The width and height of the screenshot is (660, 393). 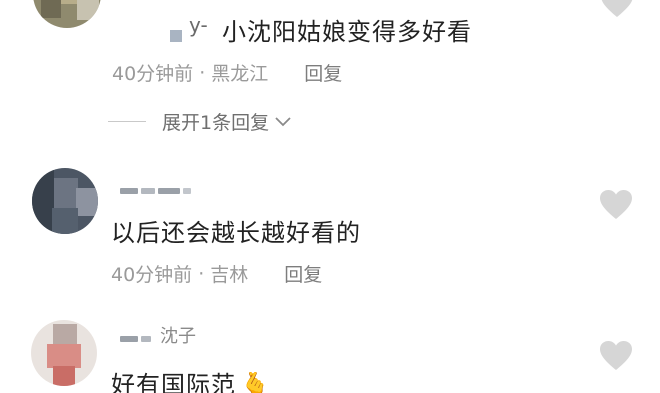 I want to click on divider-line, so click(x=127, y=121).